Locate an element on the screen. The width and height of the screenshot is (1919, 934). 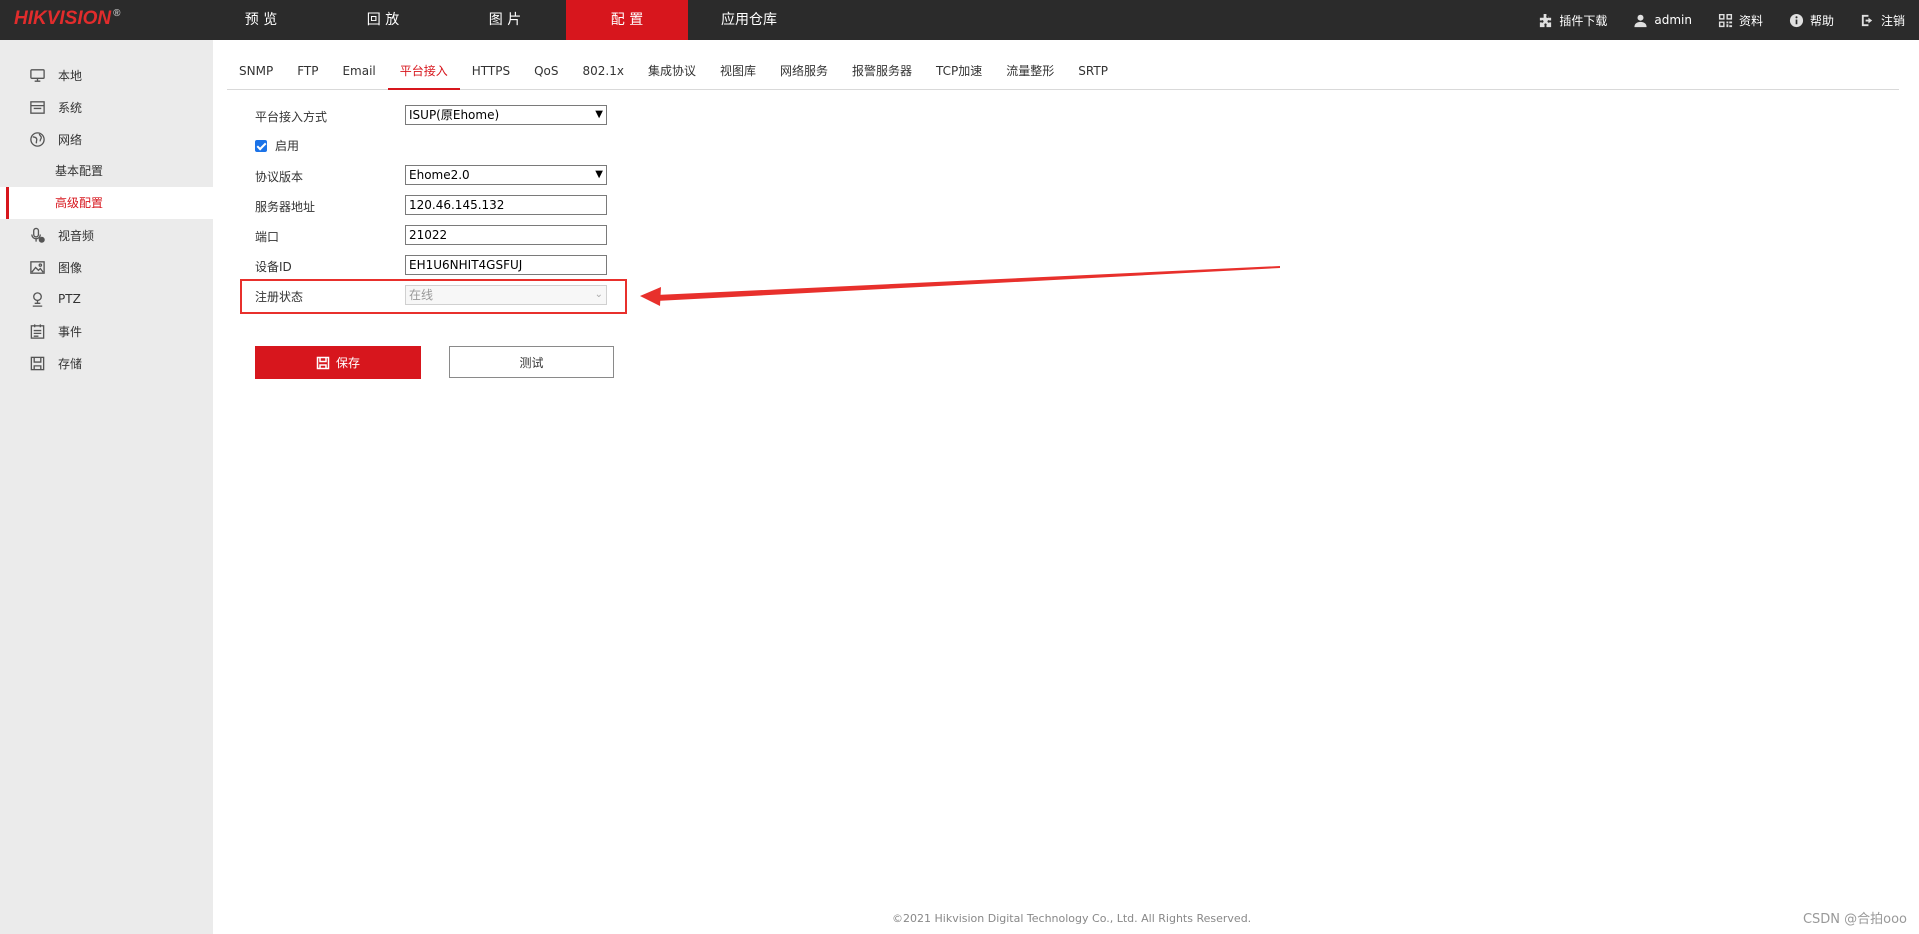
help-button: 帮助 is located at coordinates (1811, 20).